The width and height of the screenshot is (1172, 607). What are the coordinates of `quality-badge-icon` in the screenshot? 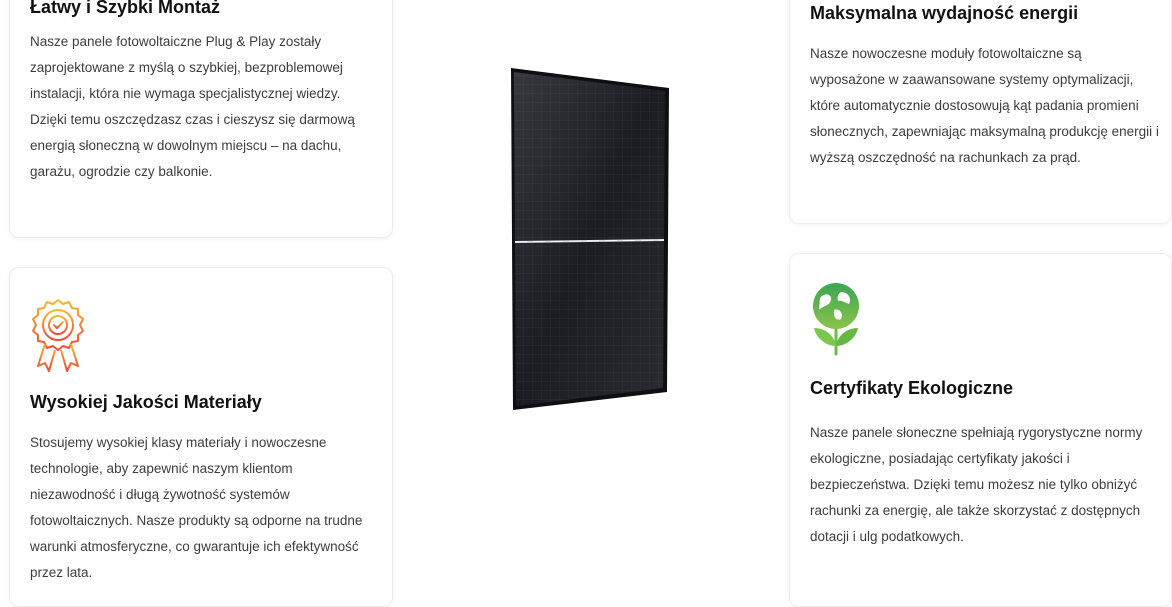 It's located at (58, 335).